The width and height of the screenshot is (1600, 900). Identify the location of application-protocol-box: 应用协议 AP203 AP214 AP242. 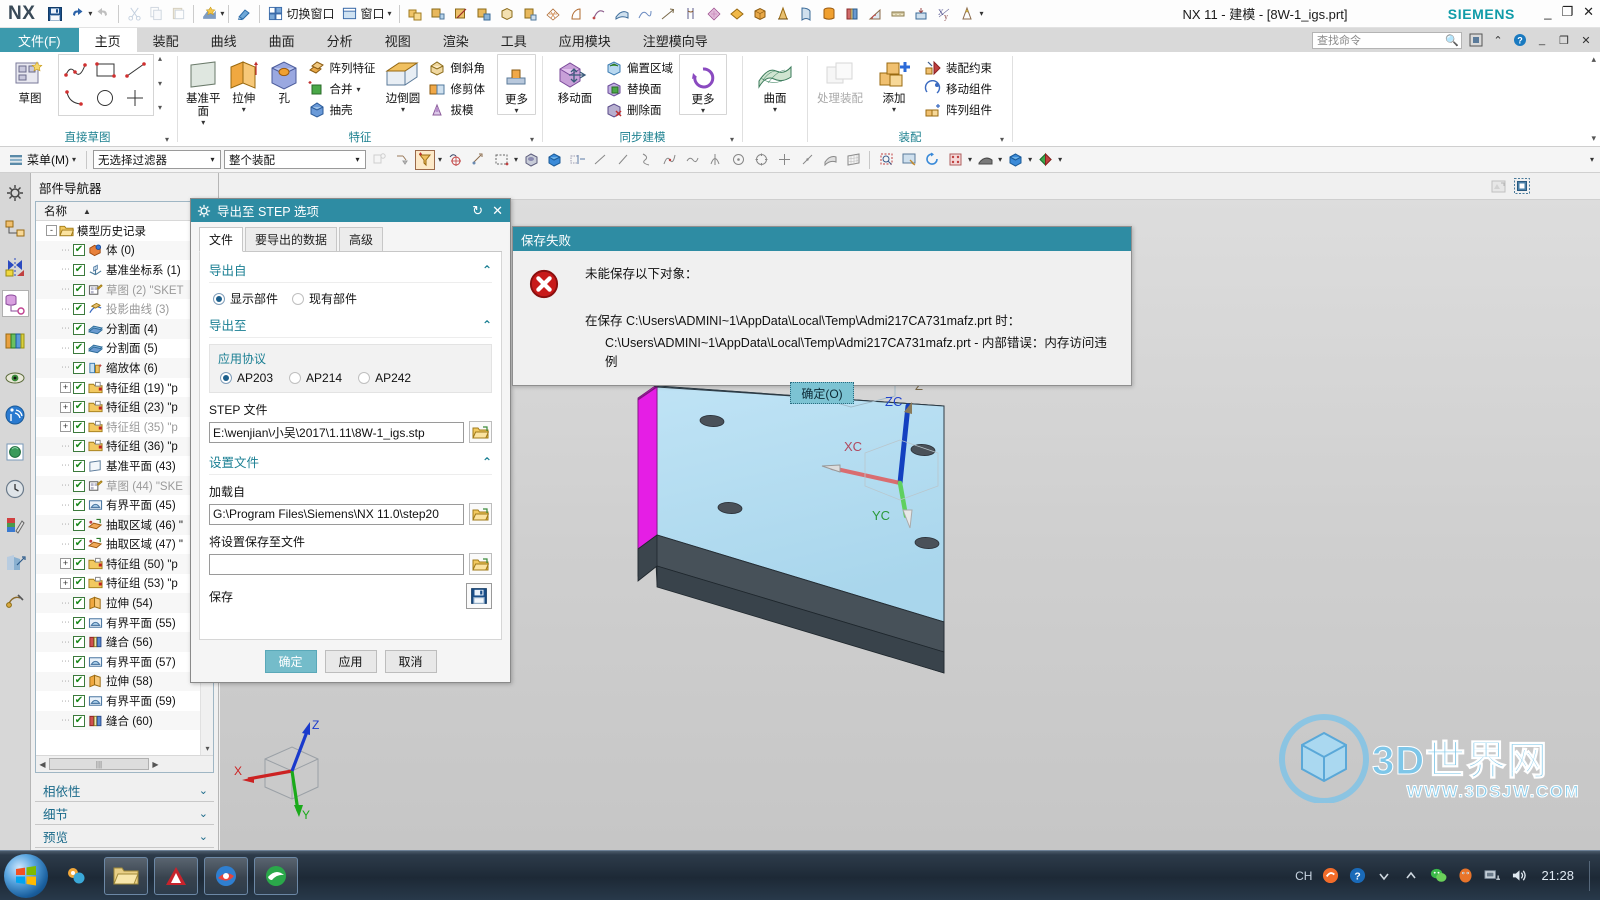
(350, 368).